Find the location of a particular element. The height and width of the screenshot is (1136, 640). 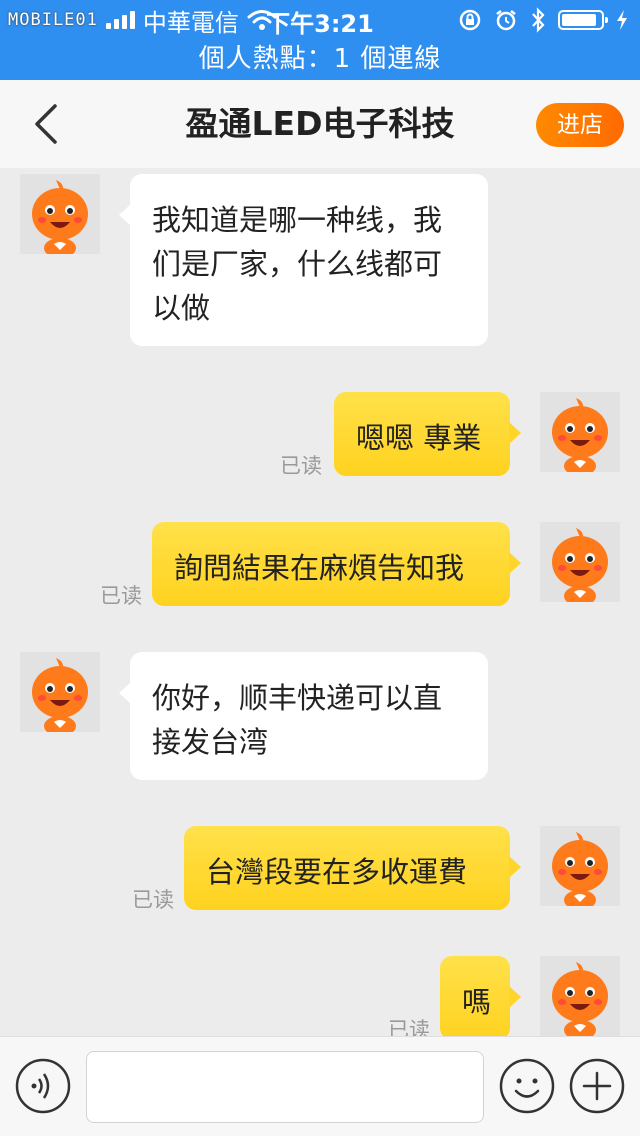

voice-button is located at coordinates (43, 1086).